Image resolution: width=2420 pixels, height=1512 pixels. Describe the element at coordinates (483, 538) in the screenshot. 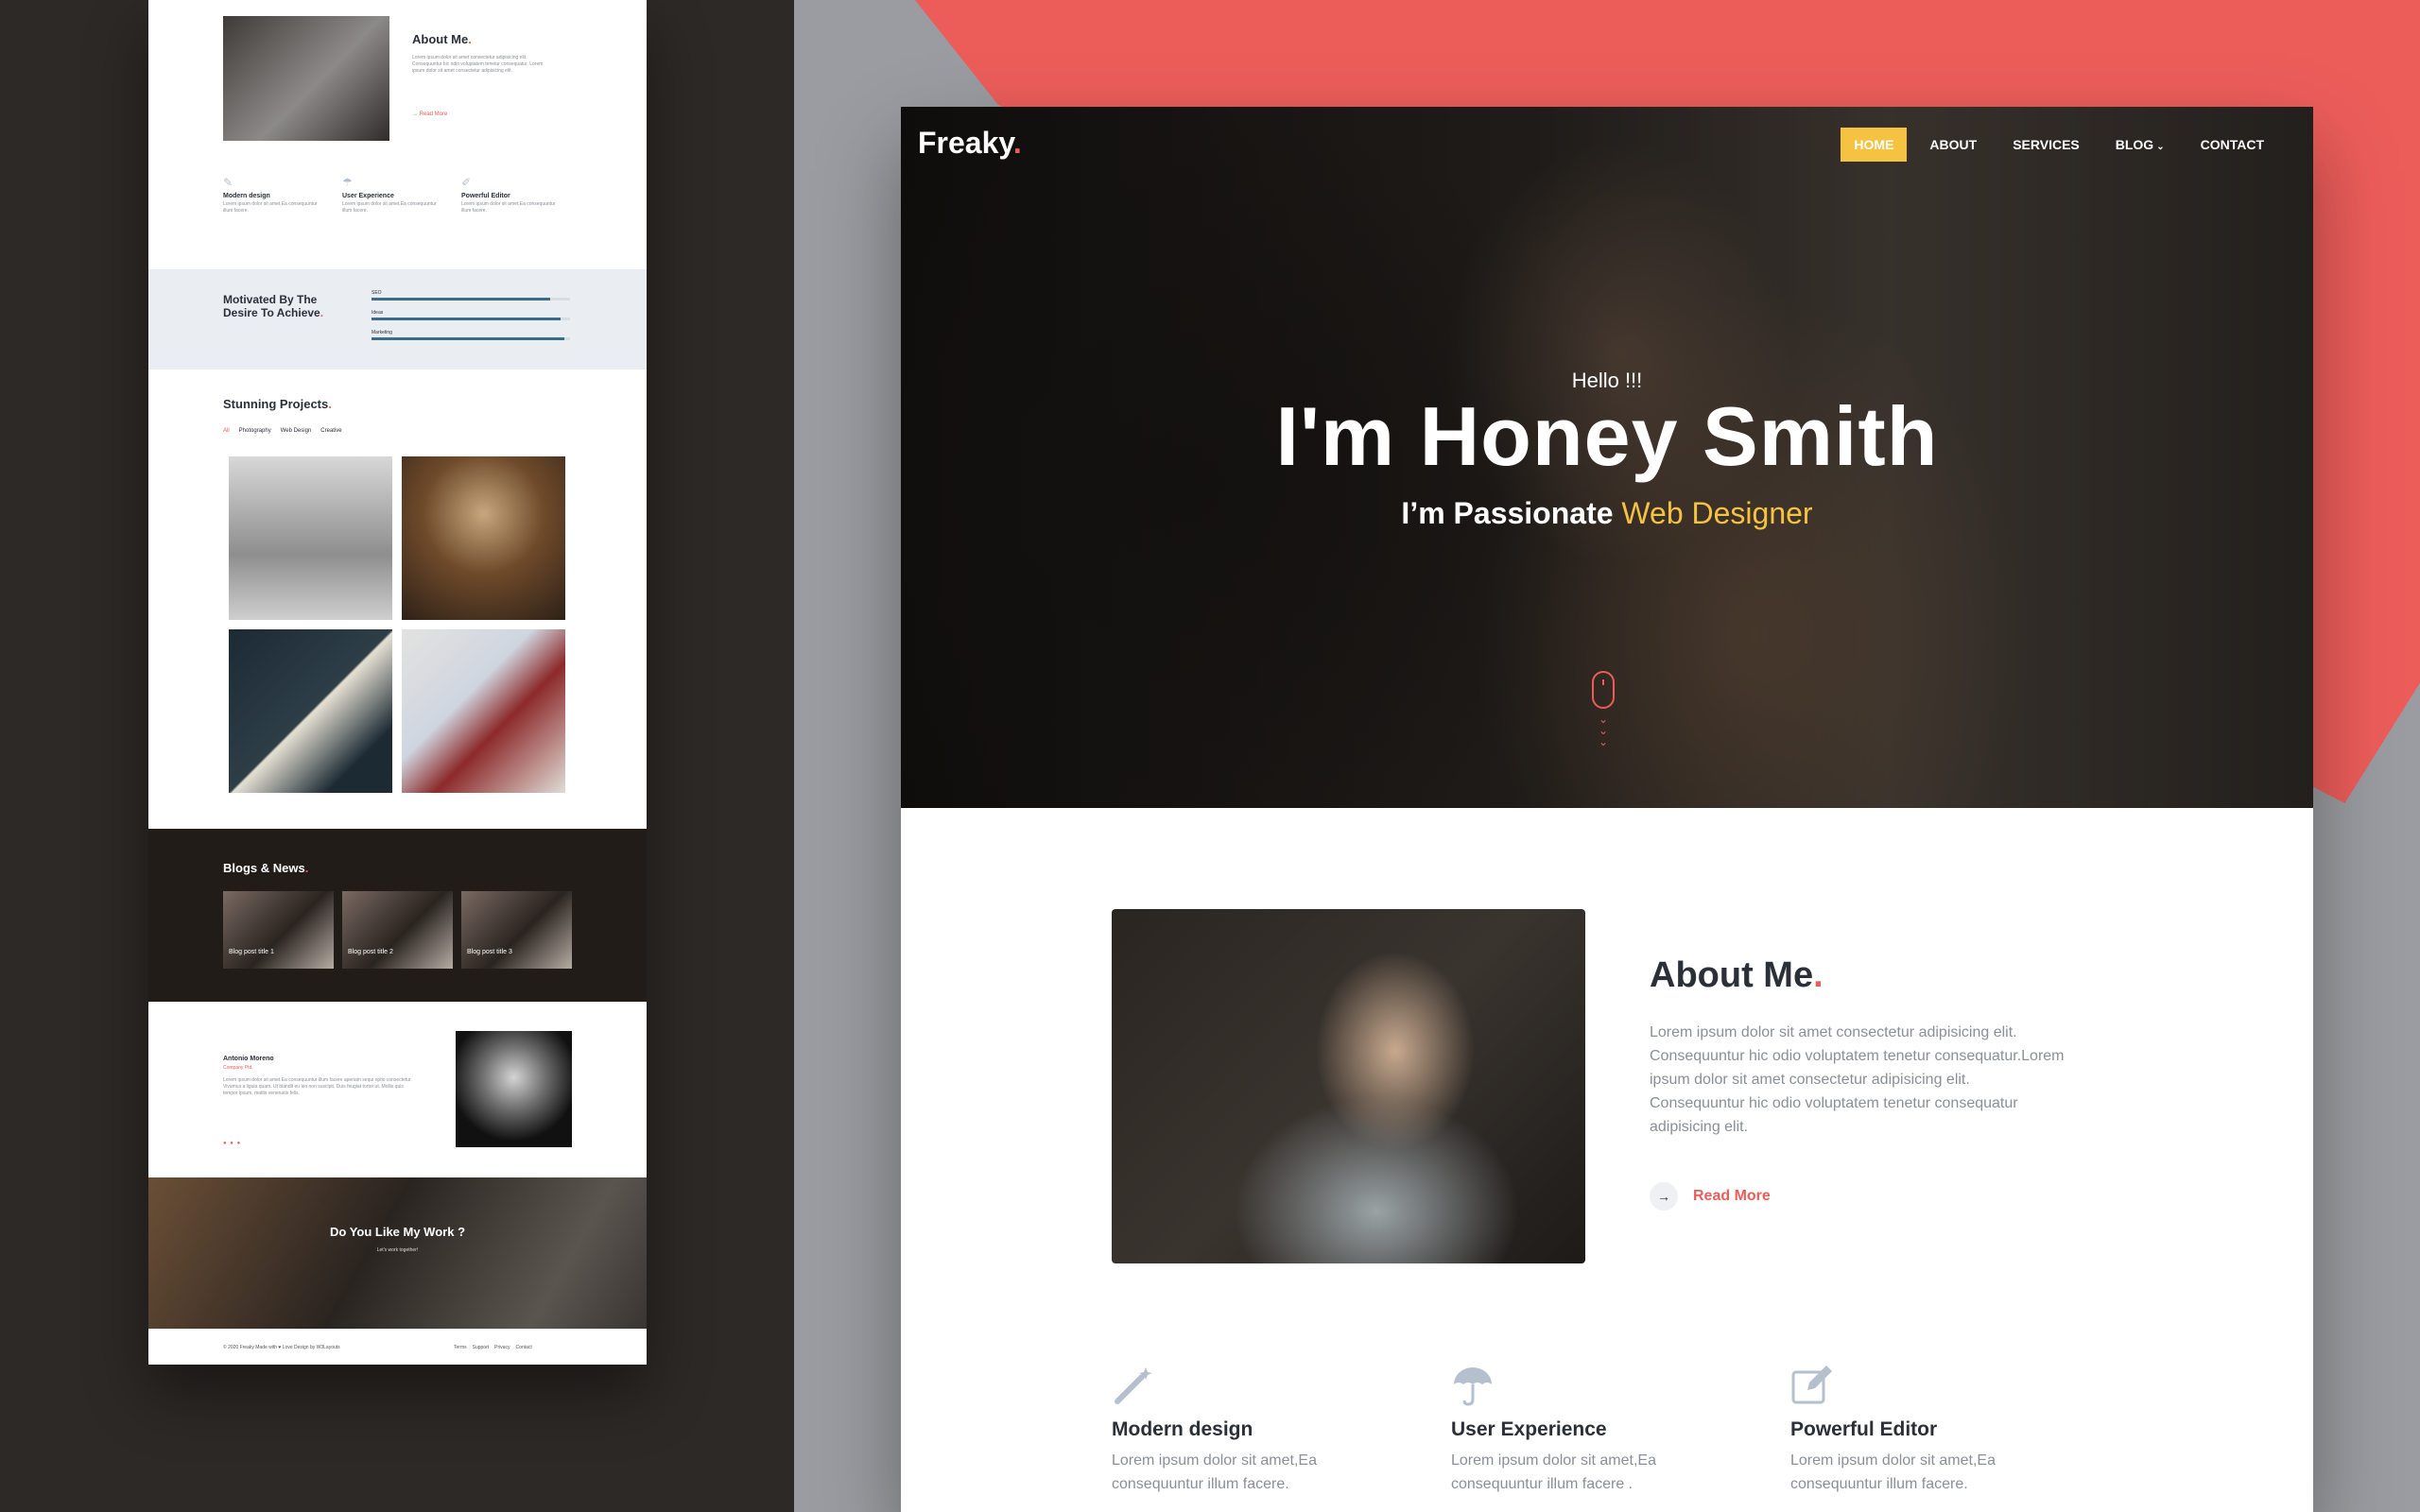

I see `project-thumbnail-lamp` at that location.